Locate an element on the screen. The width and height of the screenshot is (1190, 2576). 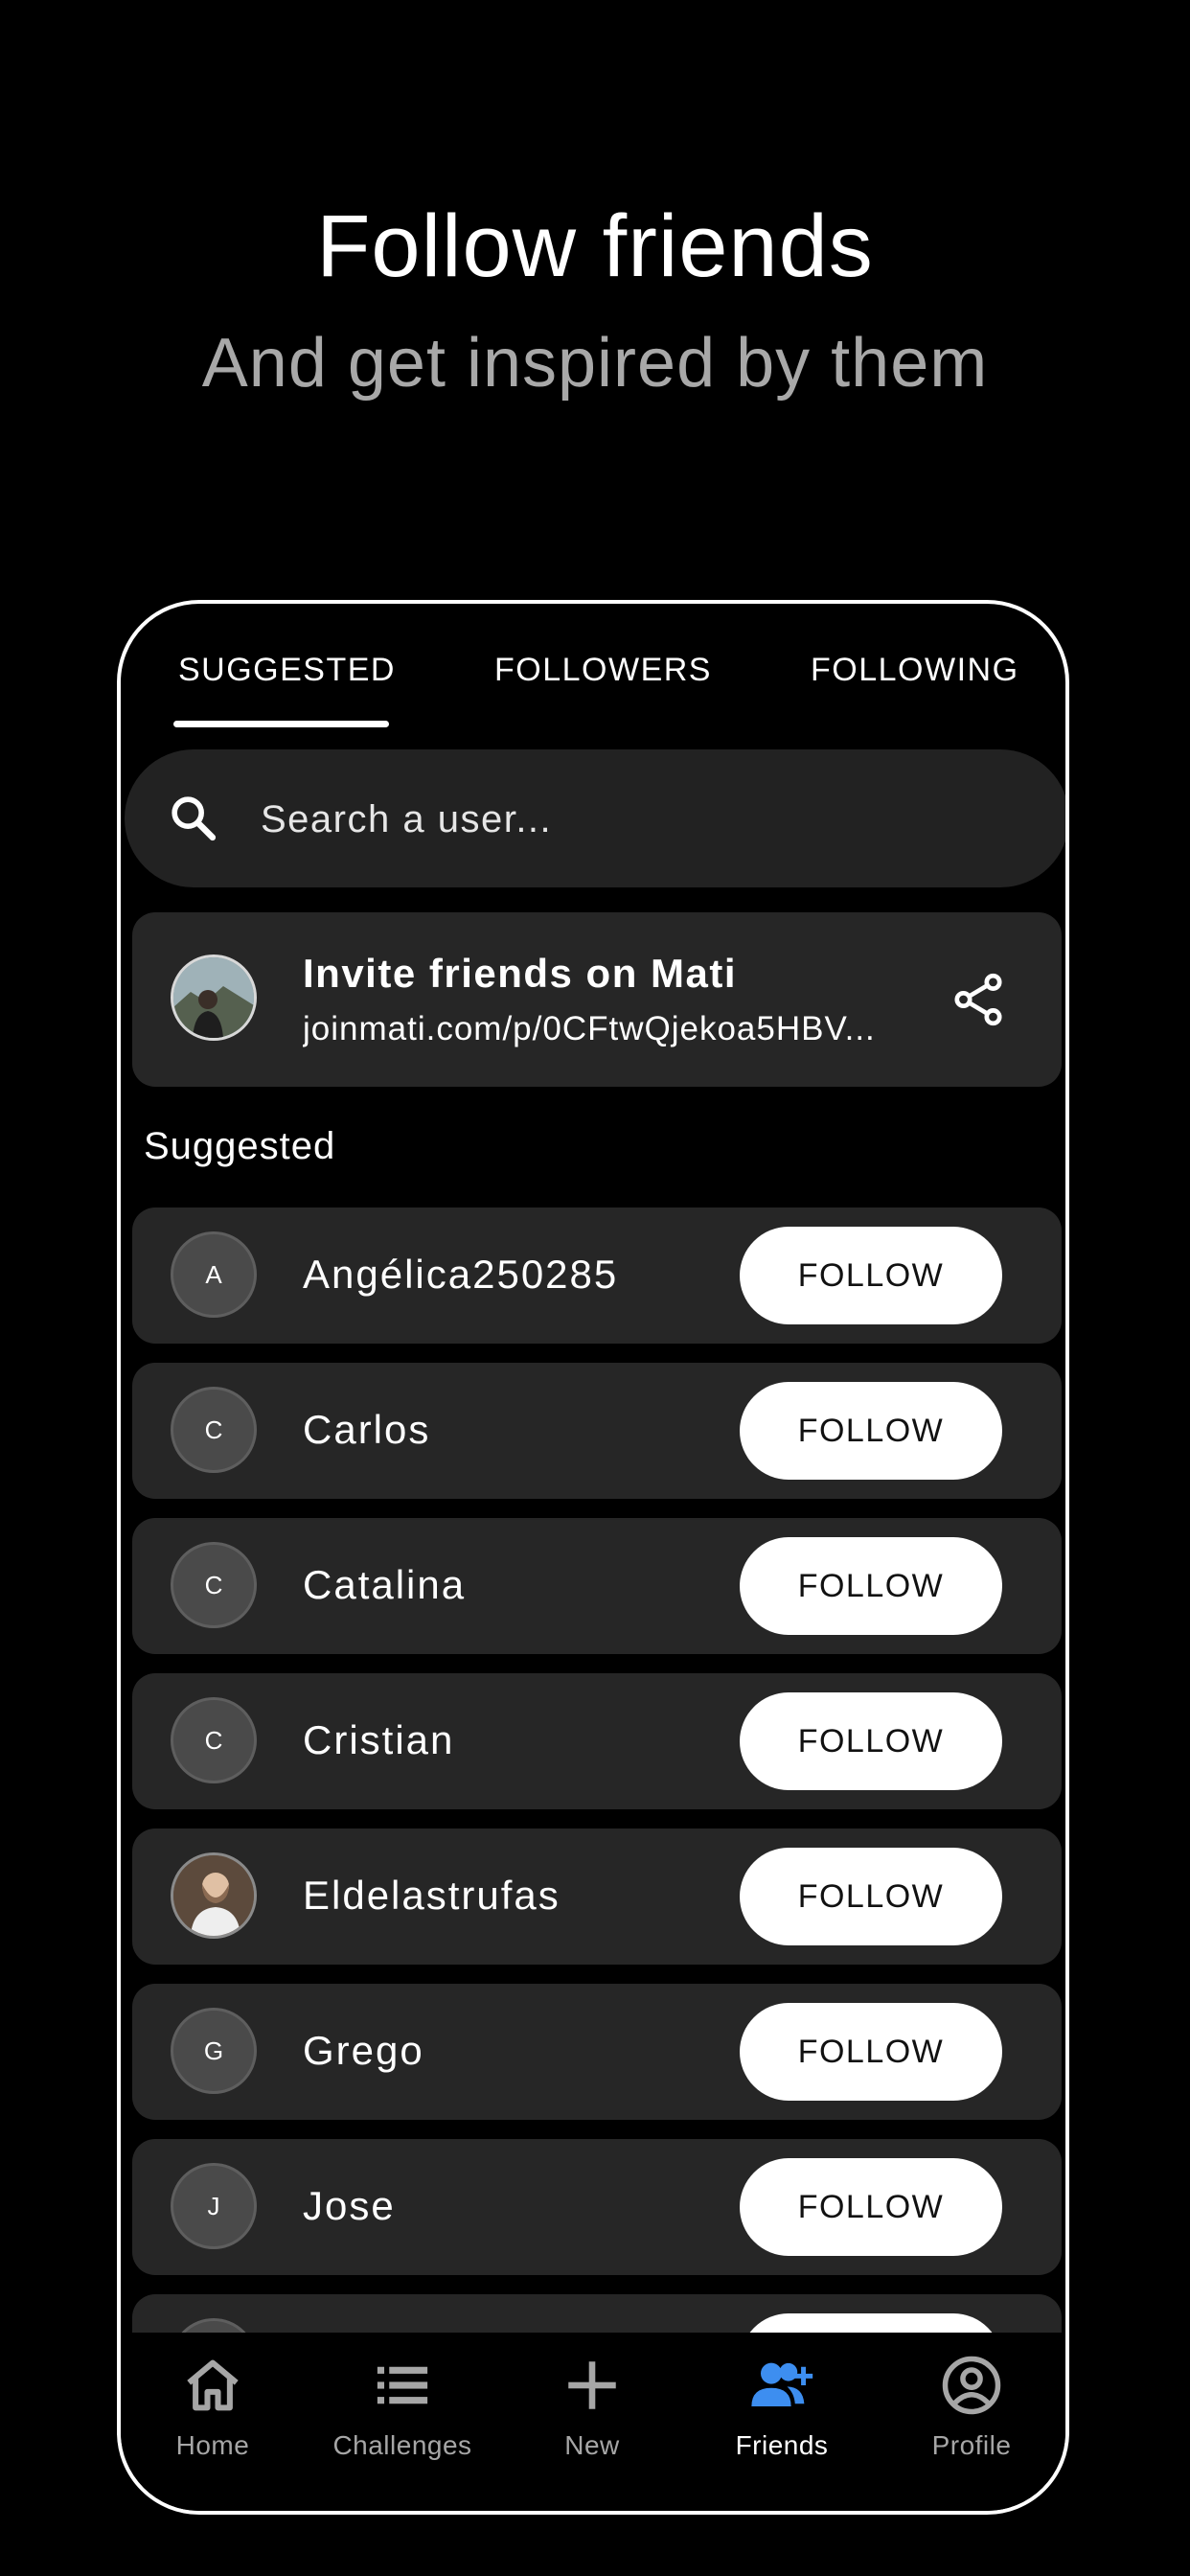
user-name: Catalina is located at coordinates (385, 1584).